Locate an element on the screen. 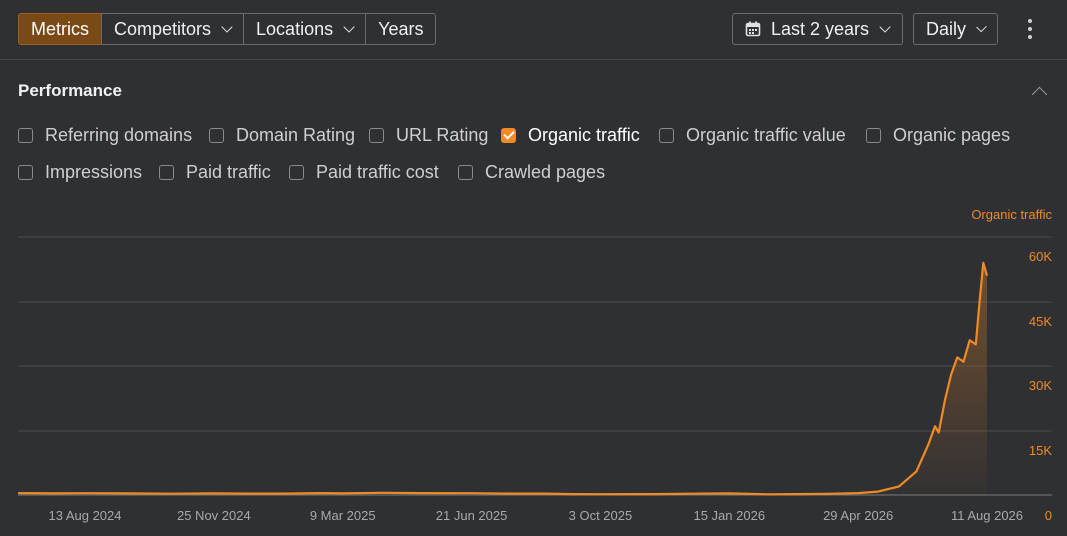  metric-impressions: Impressions is located at coordinates (80, 172).